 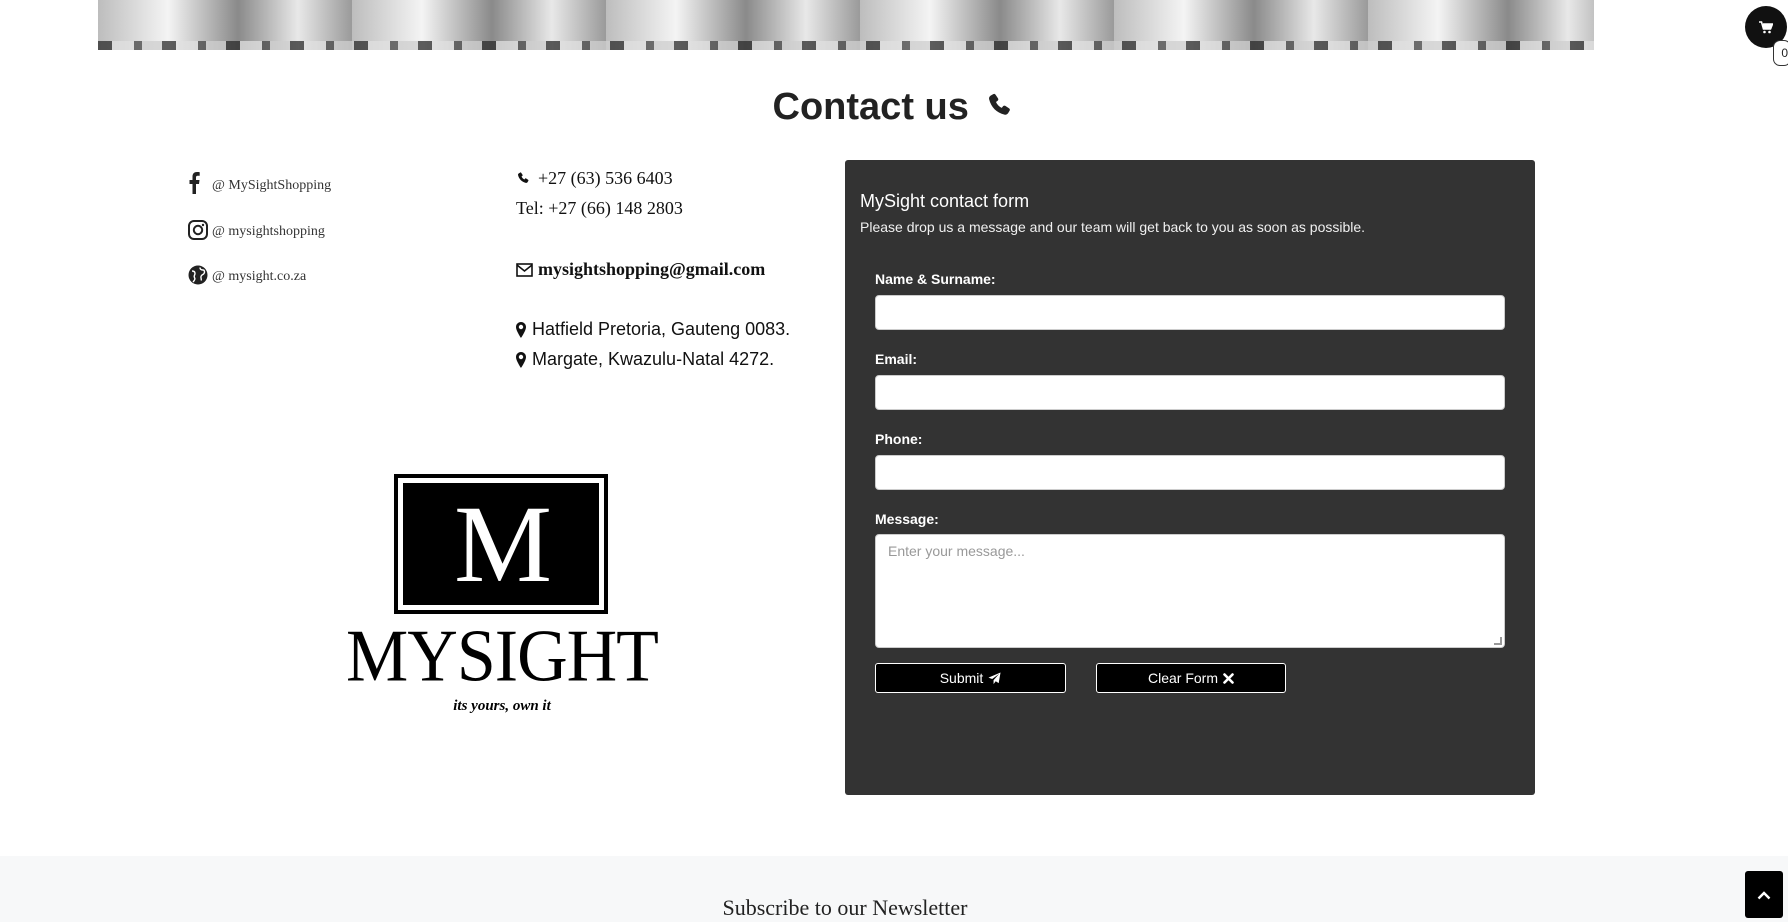 I want to click on scroll-to-top-button, so click(x=1764, y=894).